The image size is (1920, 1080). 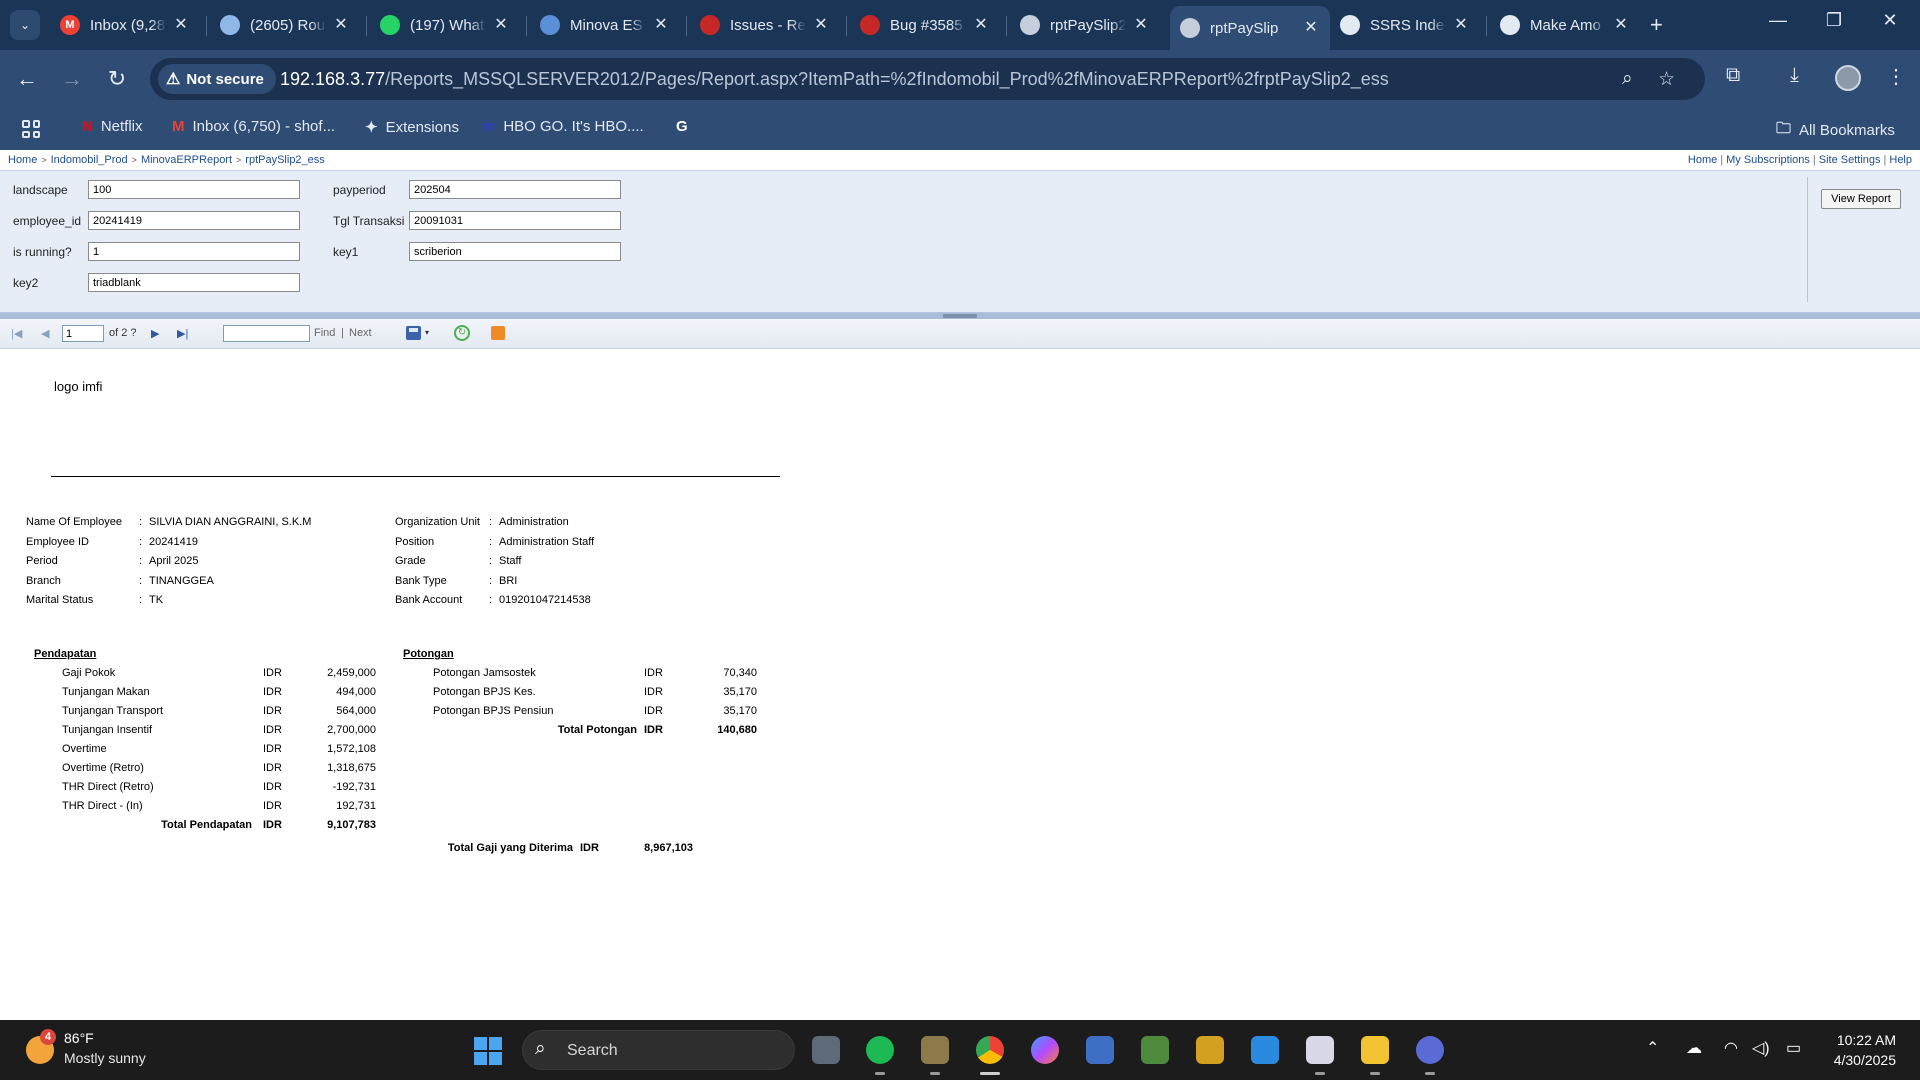 What do you see at coordinates (117, 79) in the screenshot?
I see `reload-icon: ↻` at bounding box center [117, 79].